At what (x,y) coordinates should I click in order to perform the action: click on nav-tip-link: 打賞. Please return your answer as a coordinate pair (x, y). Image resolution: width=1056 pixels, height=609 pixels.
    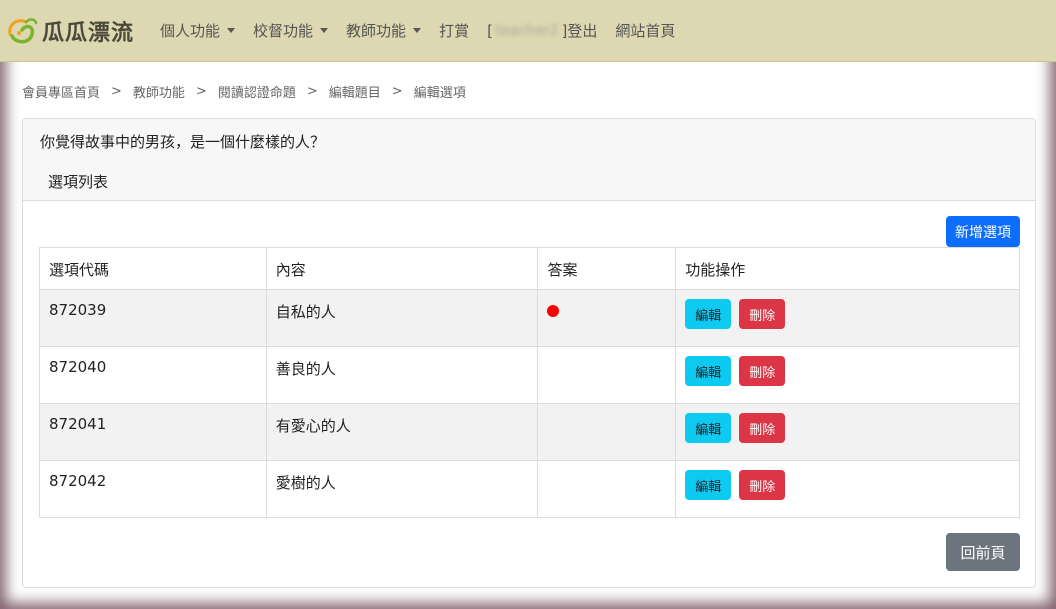
    Looking at the image, I should click on (454, 30).